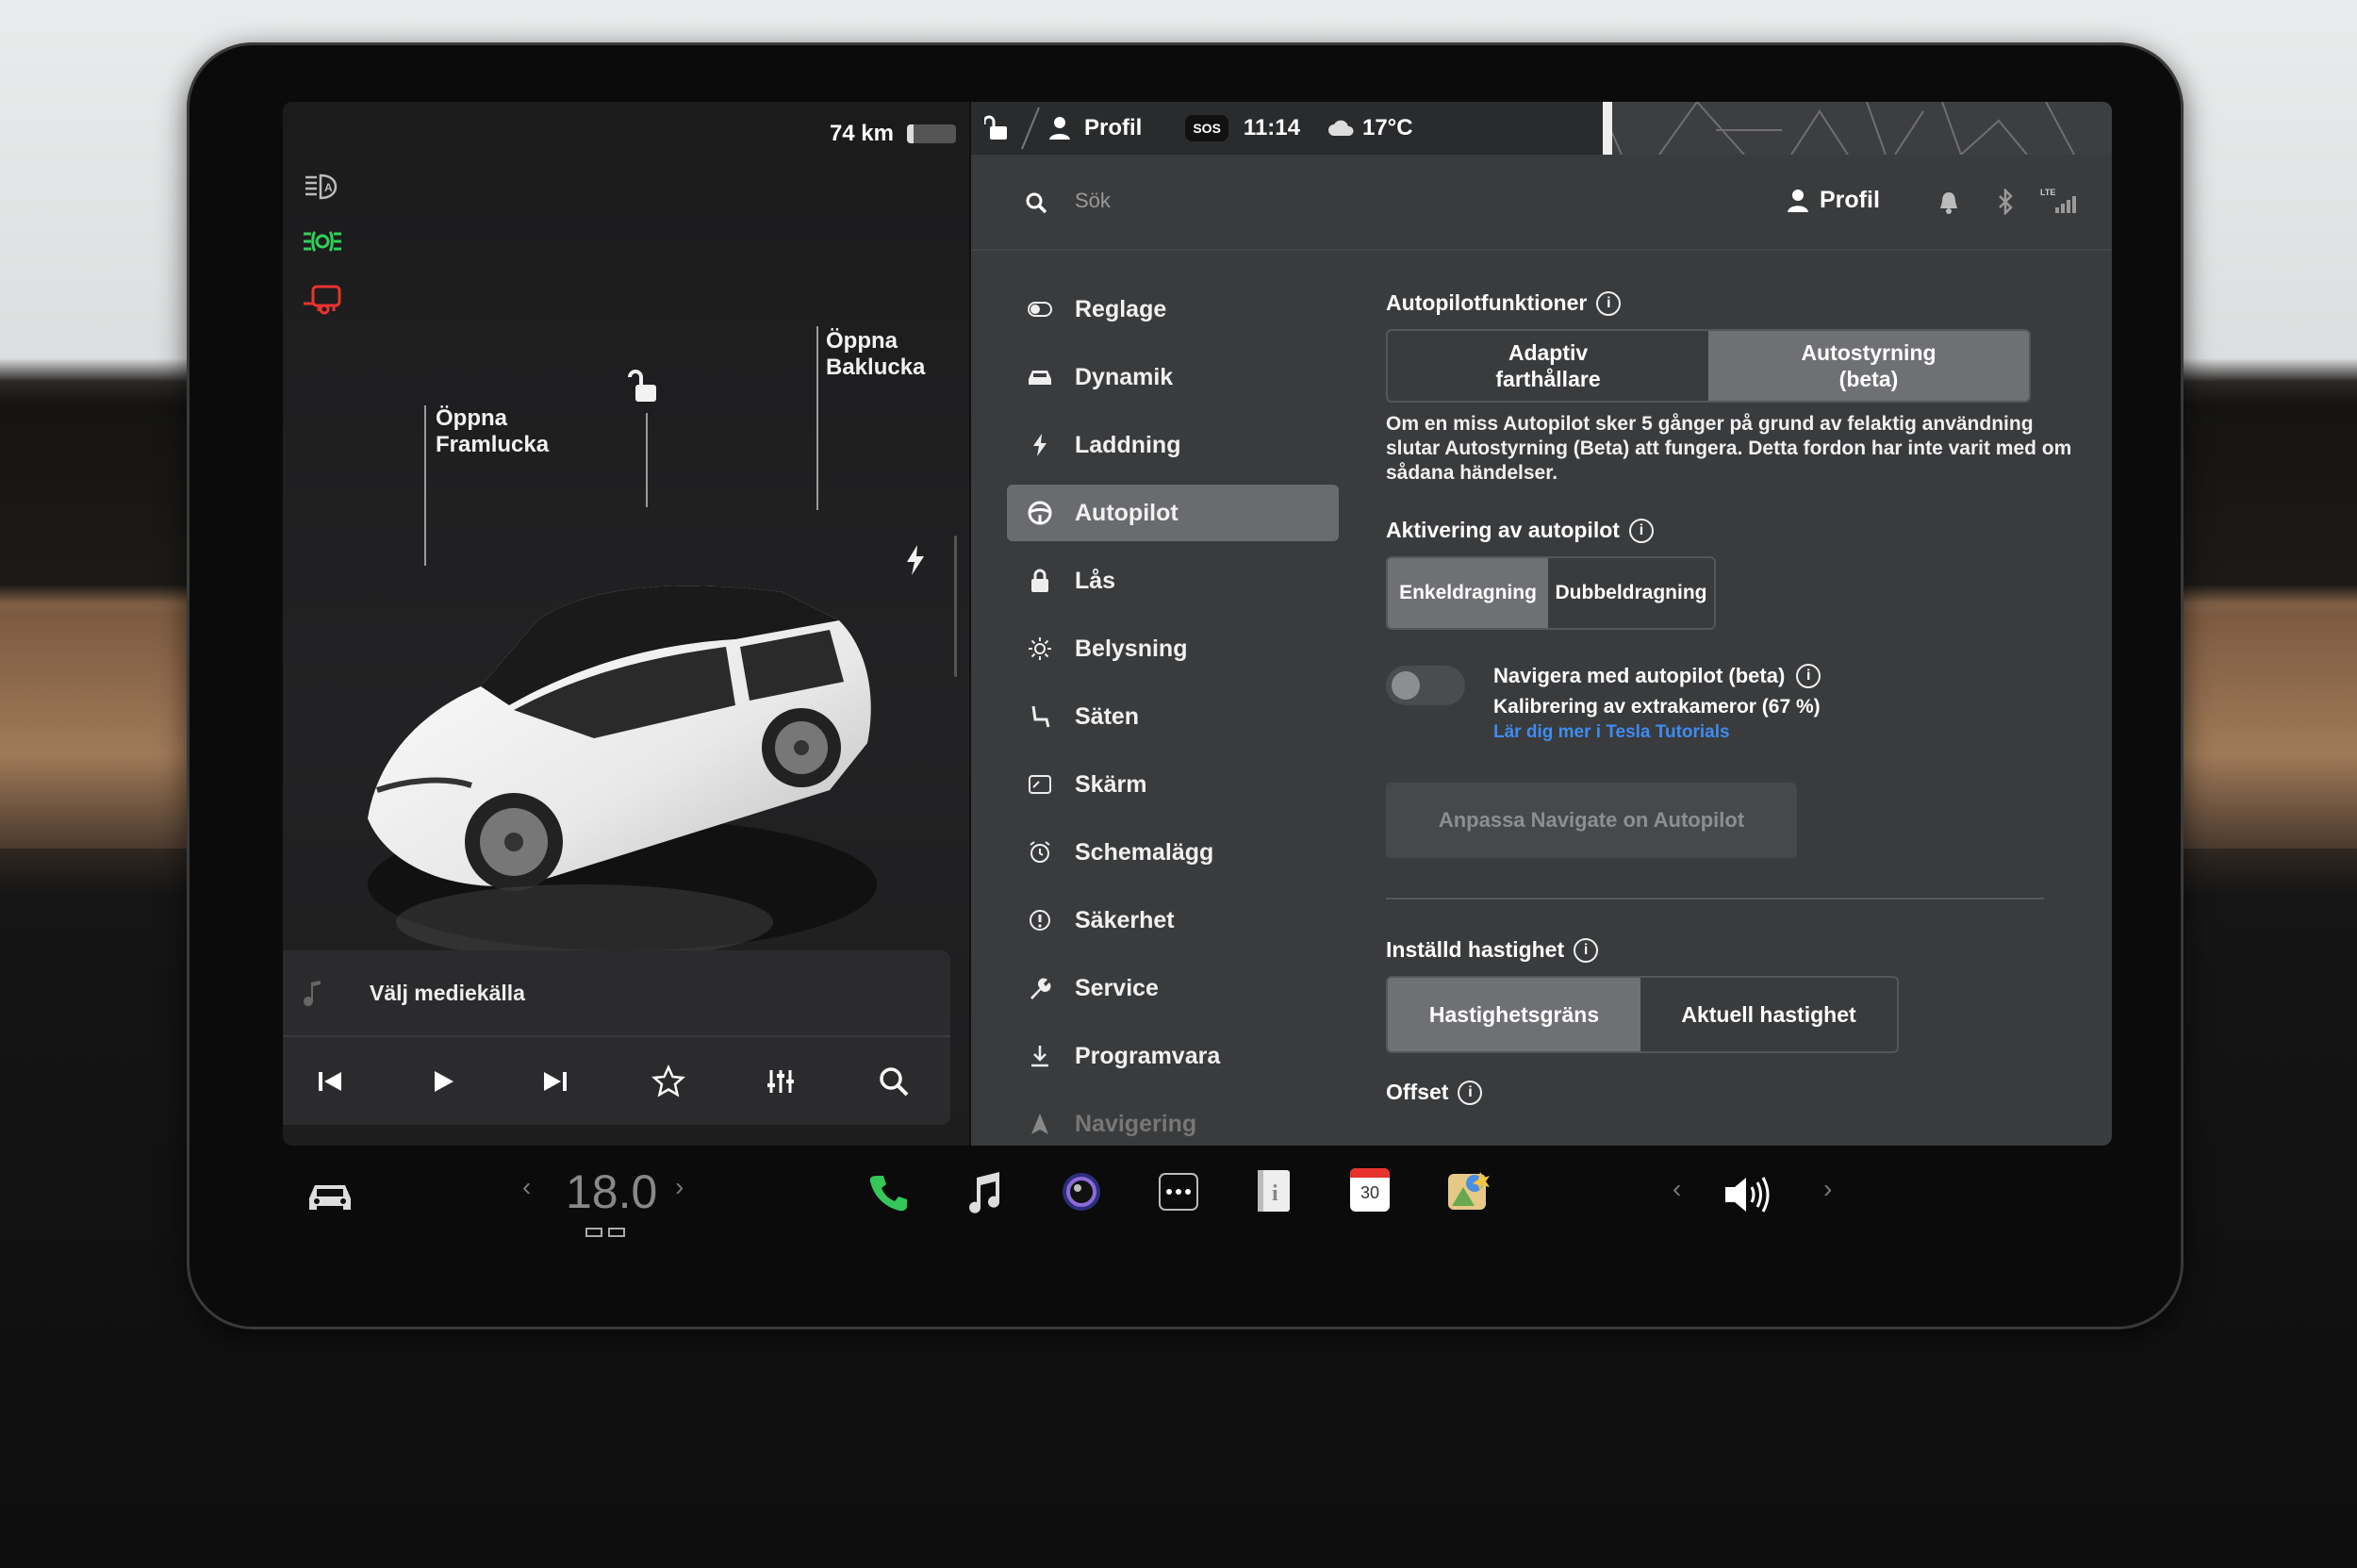 This screenshot has width=2357, height=1568. What do you see at coordinates (1040, 1124) in the screenshot?
I see `navigation-icon` at bounding box center [1040, 1124].